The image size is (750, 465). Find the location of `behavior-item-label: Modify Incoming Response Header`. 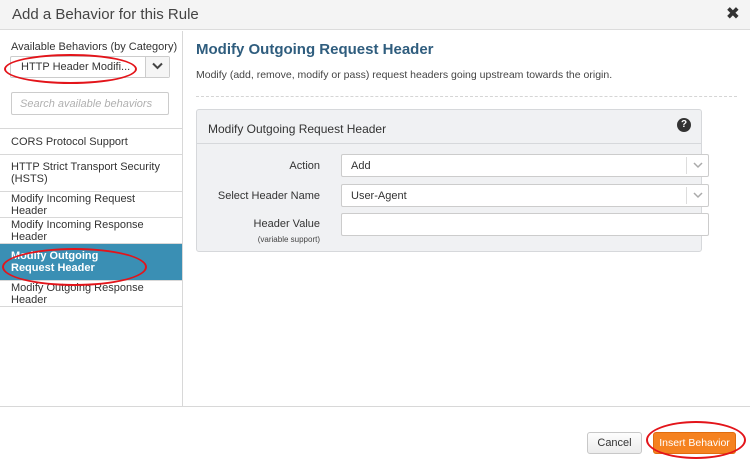

behavior-item-label: Modify Incoming Response Header is located at coordinates (77, 230).